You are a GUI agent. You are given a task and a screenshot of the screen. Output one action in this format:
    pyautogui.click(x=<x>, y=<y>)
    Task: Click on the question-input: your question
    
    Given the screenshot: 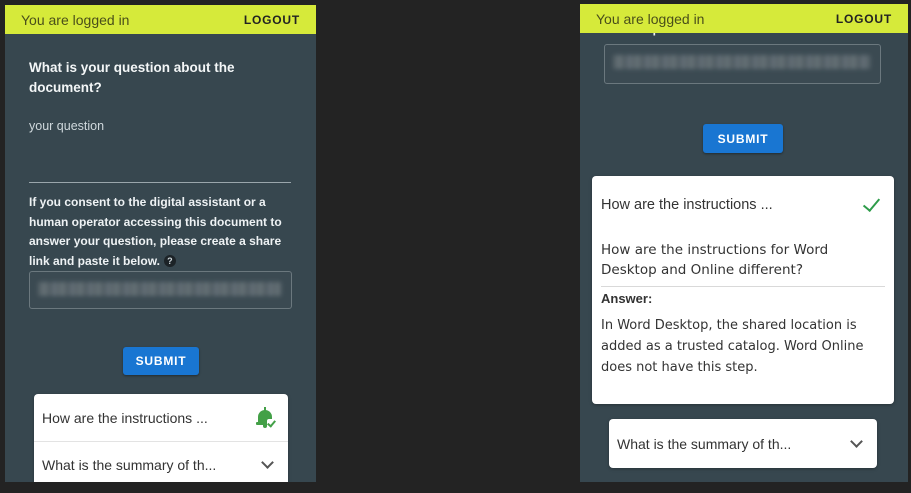 What is the action you would take?
    pyautogui.click(x=160, y=148)
    